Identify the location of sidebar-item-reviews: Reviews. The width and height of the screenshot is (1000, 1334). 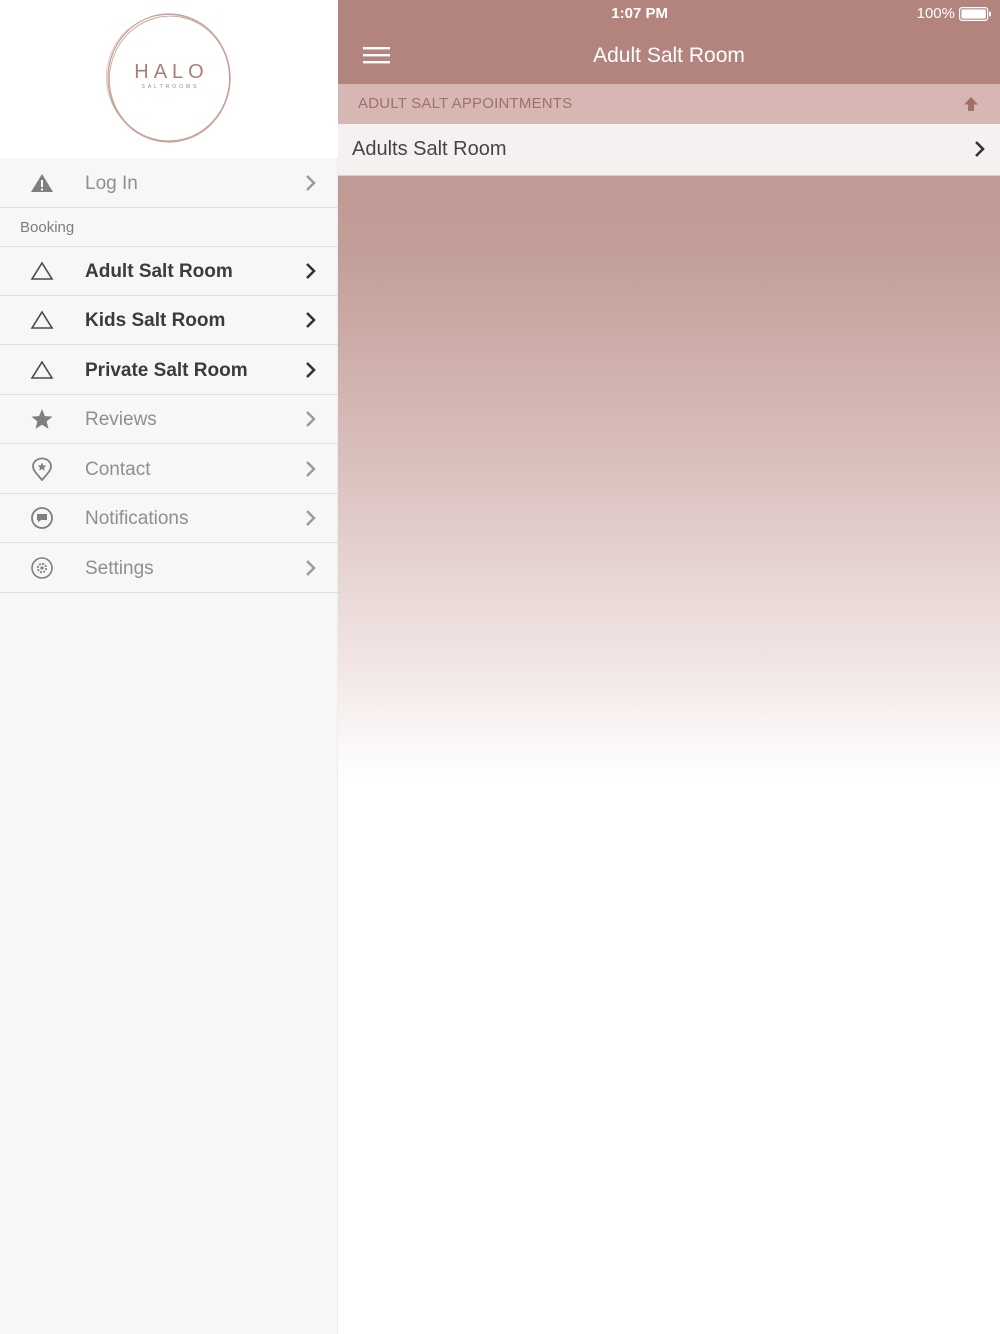
(169, 419).